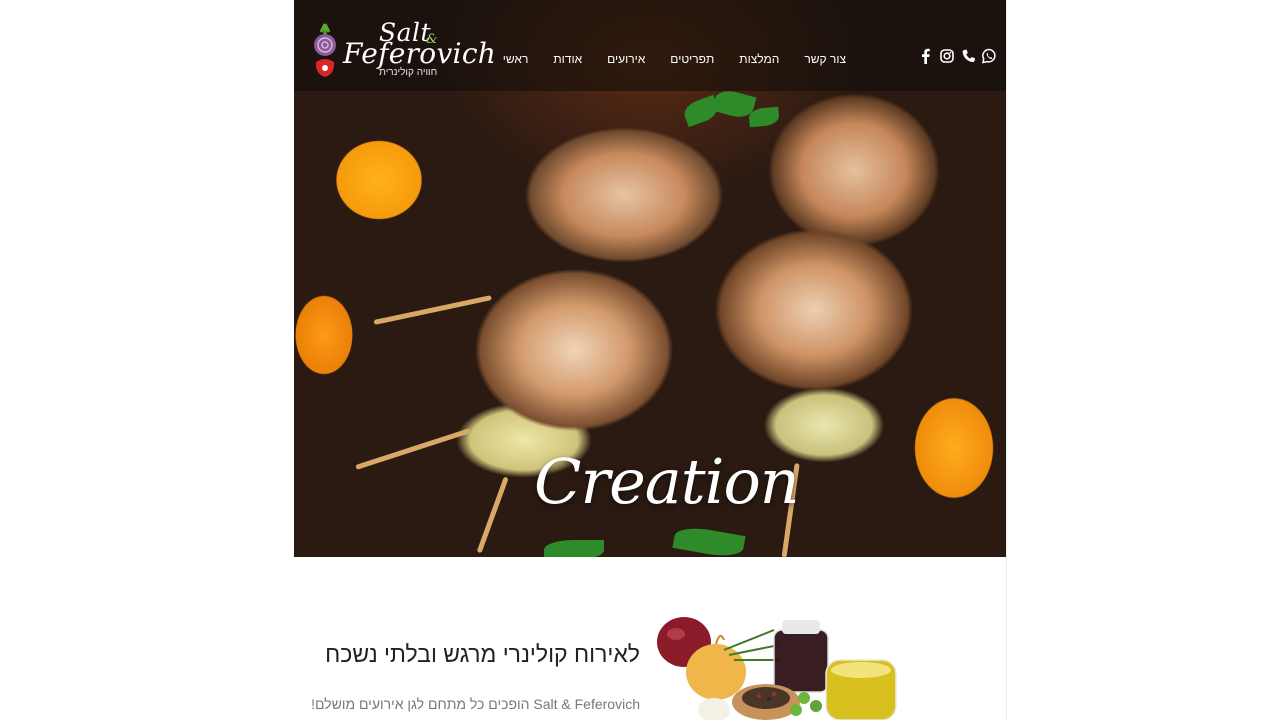 The height and width of the screenshot is (720, 1280). I want to click on logo-subtitle: חוויה קולינרית, so click(408, 72).